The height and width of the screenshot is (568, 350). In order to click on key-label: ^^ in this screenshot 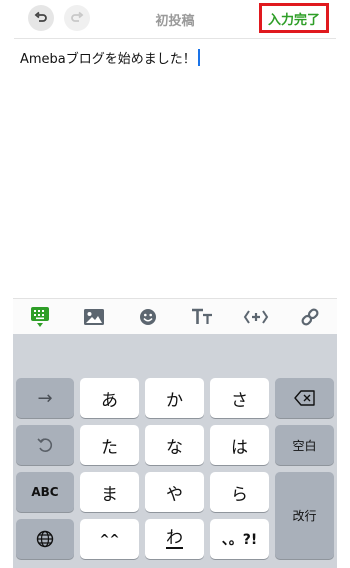, I will do `click(109, 539)`.